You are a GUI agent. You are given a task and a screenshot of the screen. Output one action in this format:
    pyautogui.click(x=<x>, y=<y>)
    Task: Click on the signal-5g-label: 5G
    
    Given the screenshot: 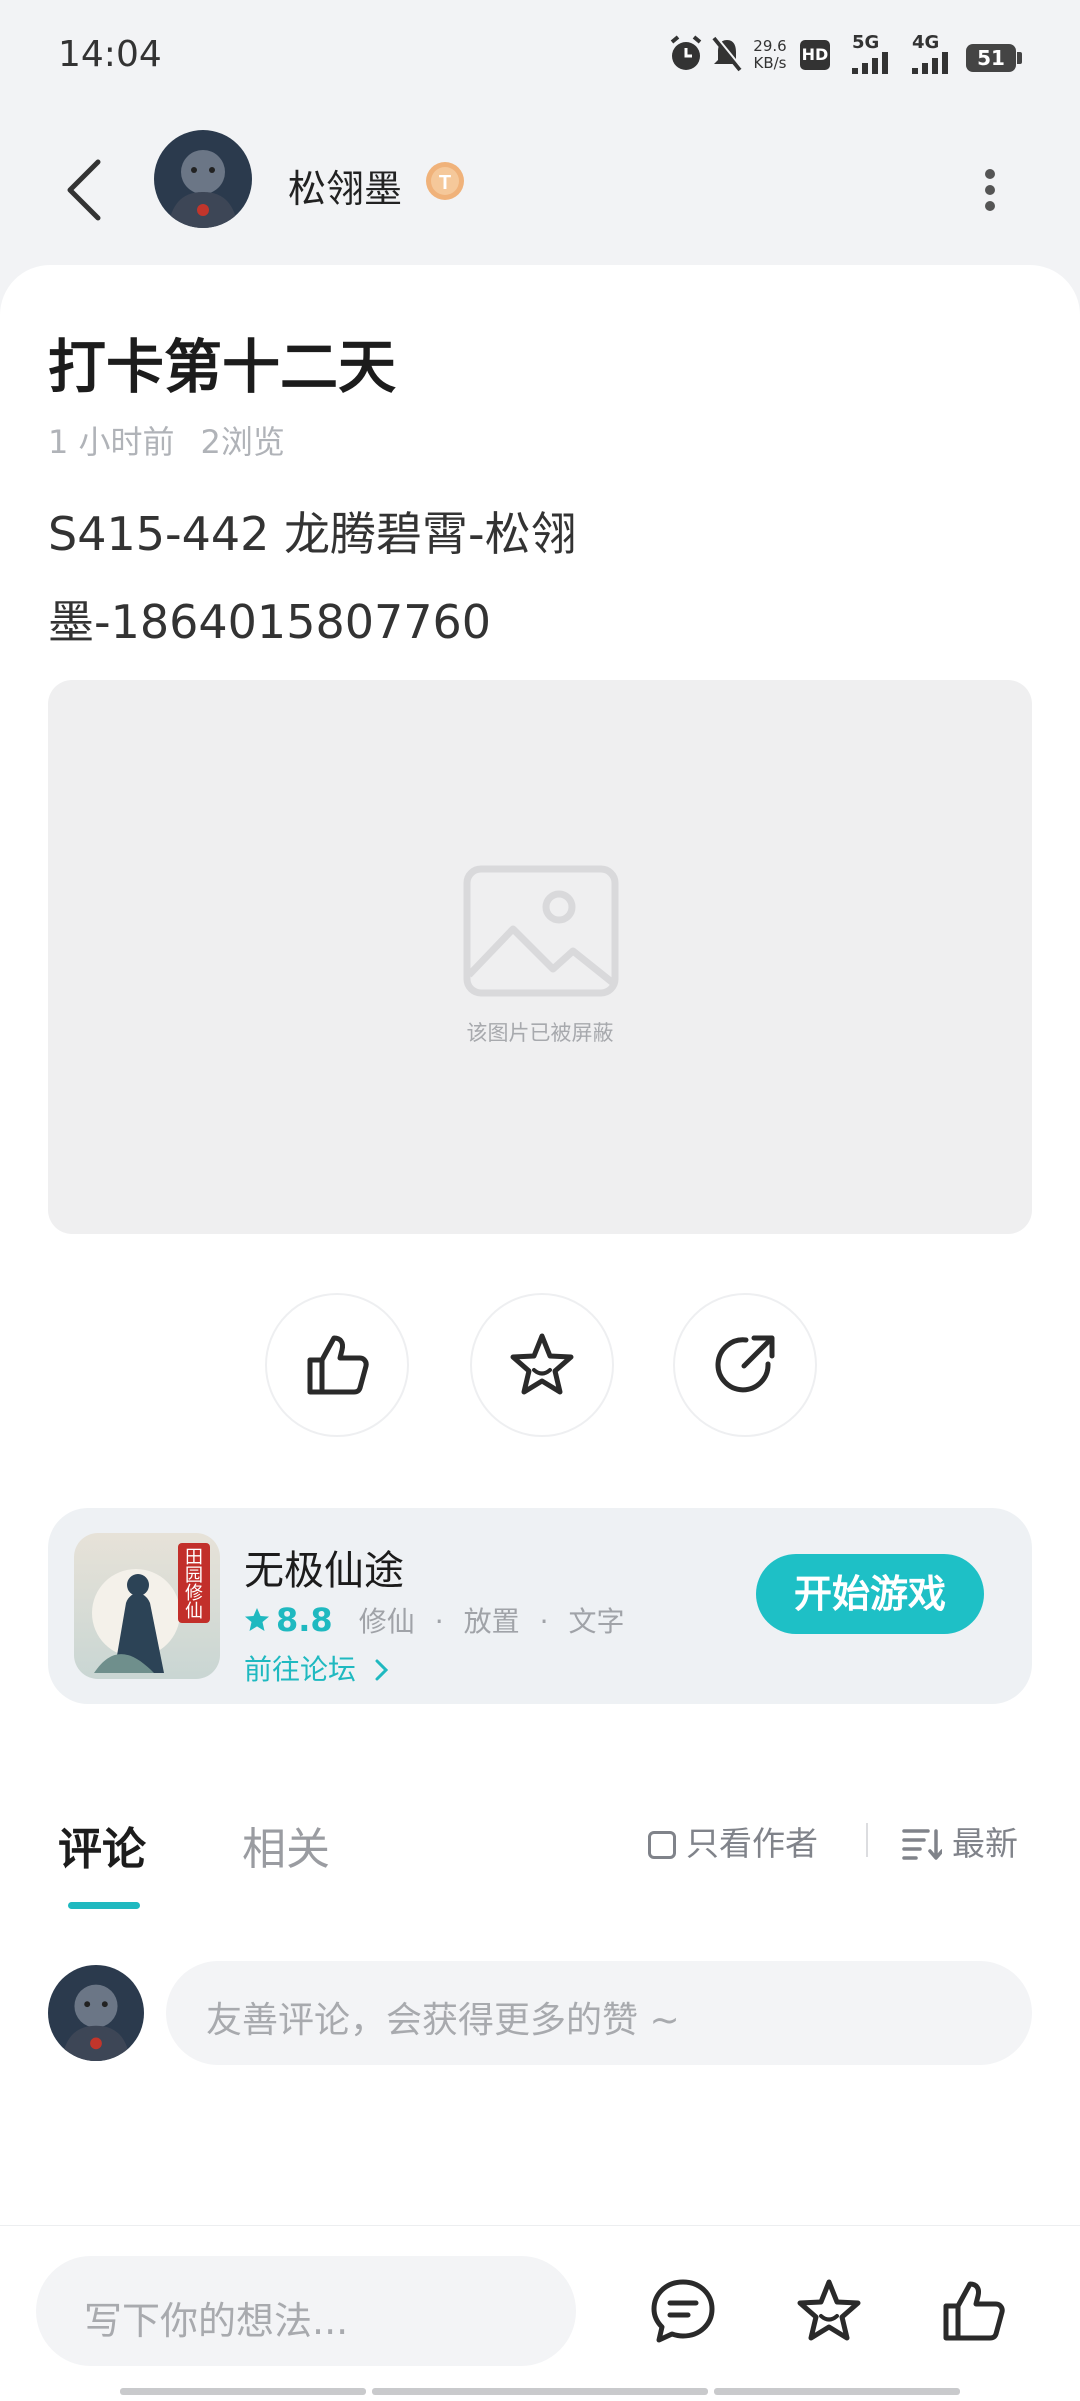 What is the action you would take?
    pyautogui.click(x=866, y=42)
    